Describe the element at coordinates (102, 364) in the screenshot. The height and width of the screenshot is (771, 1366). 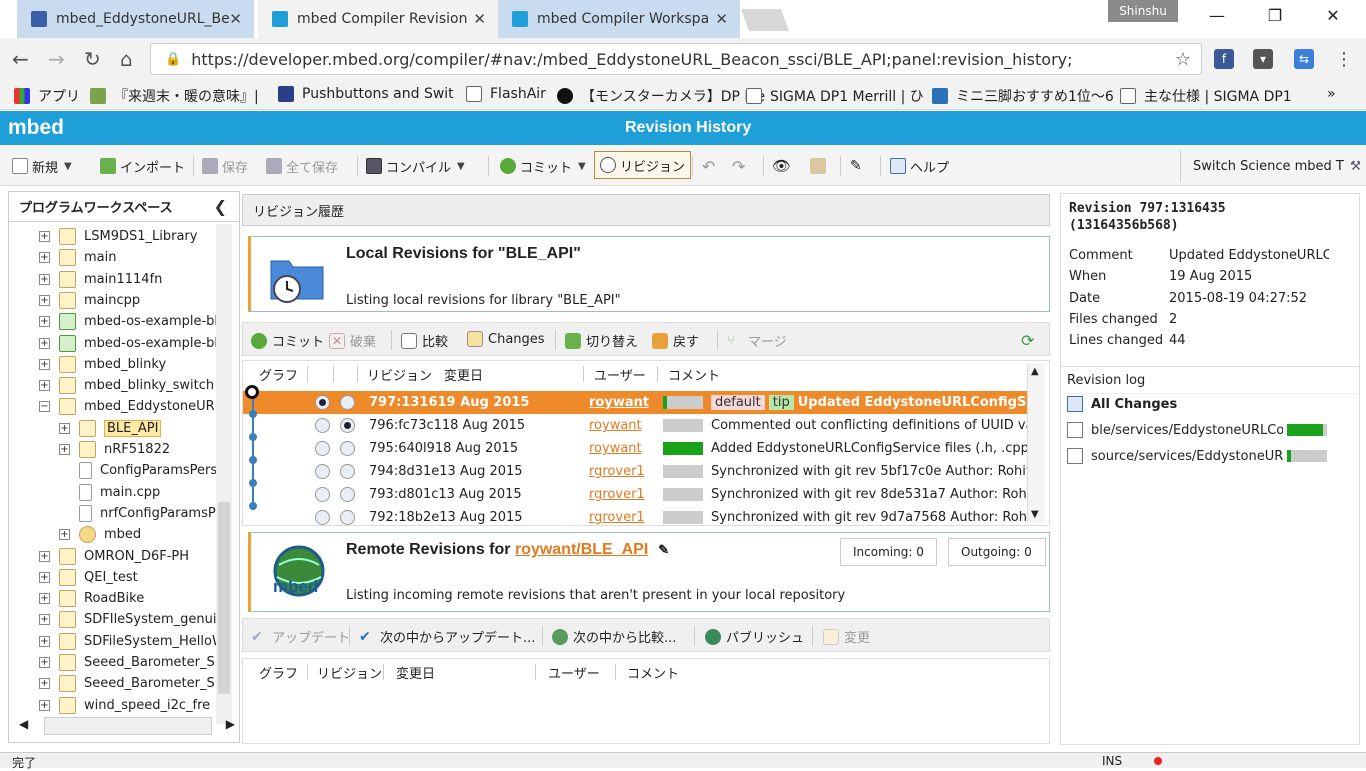
I see `tree-item: + mbed_blinky` at that location.